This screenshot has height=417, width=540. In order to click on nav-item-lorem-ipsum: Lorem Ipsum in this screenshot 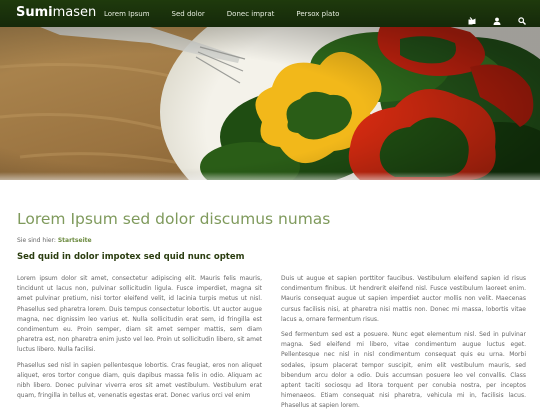, I will do `click(127, 14)`.